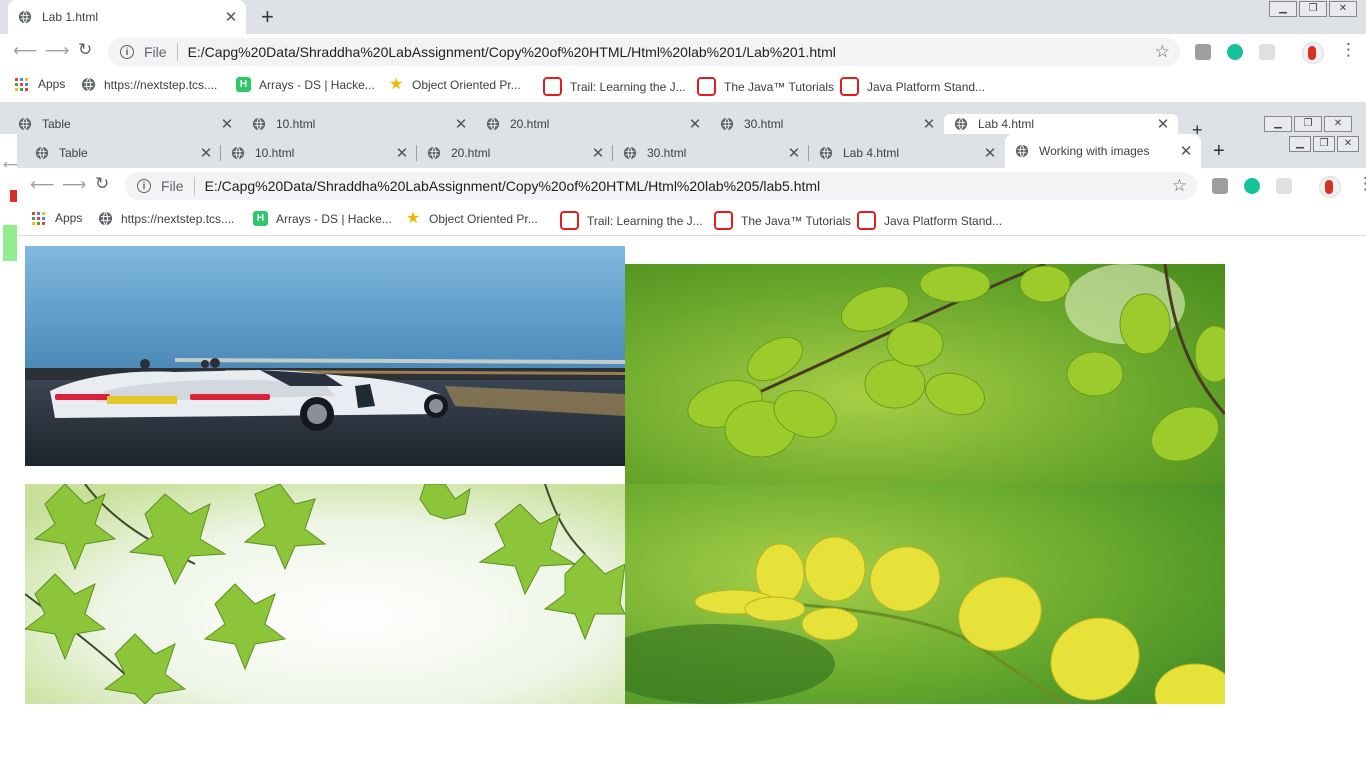 The image size is (1366, 768). What do you see at coordinates (1061, 124) in the screenshot?
I see `middle-tab-lab4: Lab 4.html ✕` at bounding box center [1061, 124].